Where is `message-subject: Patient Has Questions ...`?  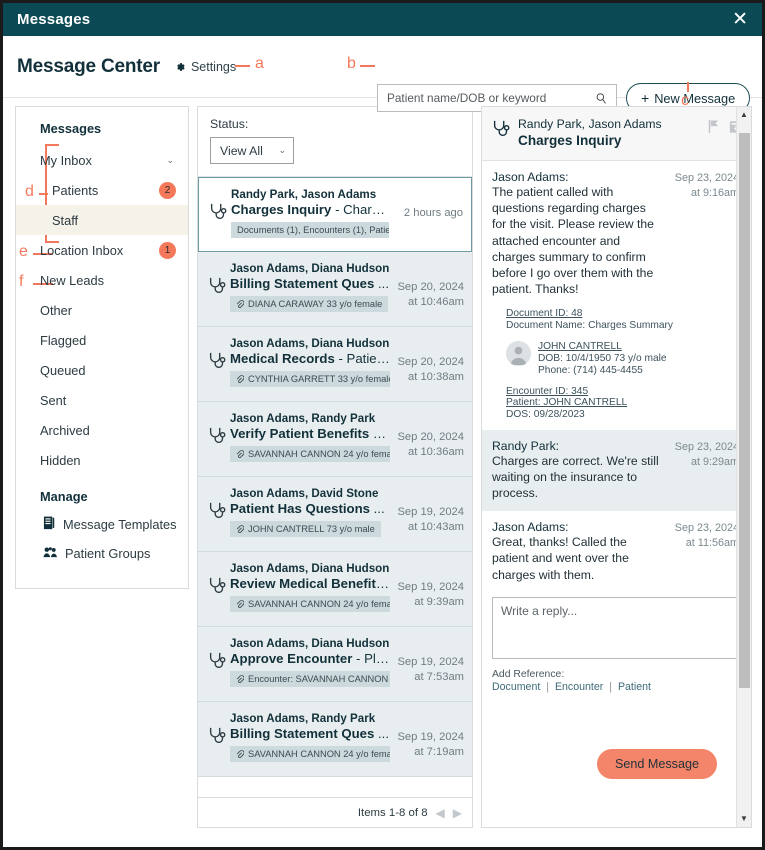 message-subject: Patient Has Questions ... is located at coordinates (310, 508).